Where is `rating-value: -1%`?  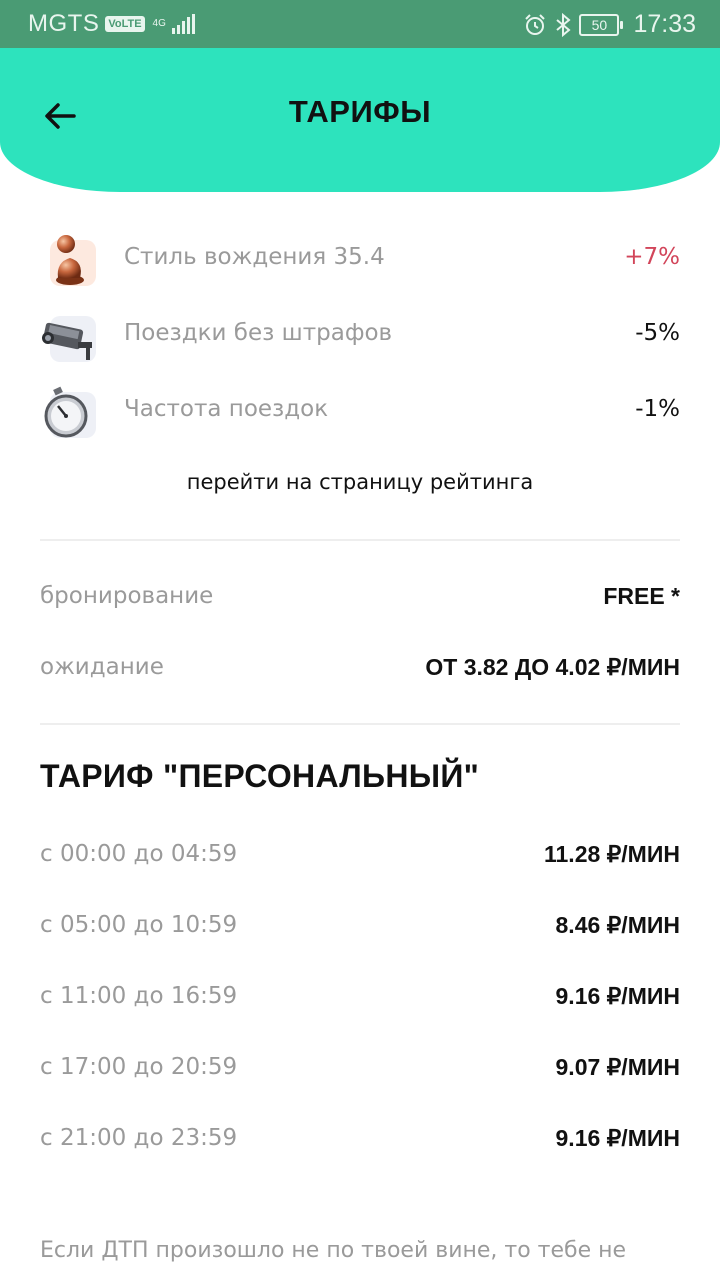 rating-value: -1% is located at coordinates (657, 409).